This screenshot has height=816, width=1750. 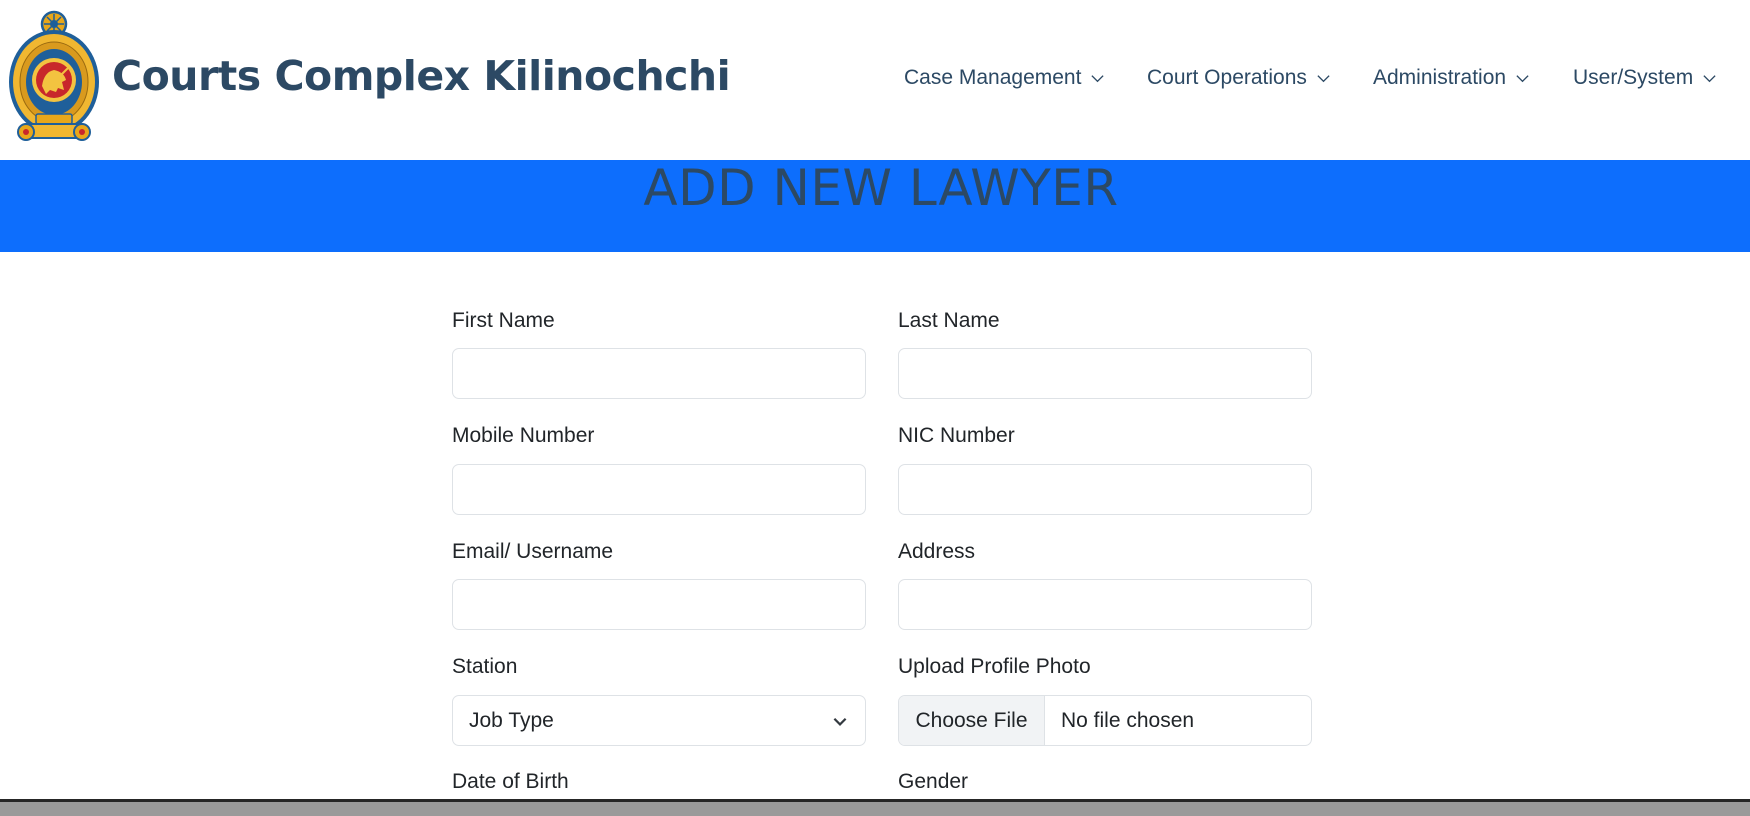 I want to click on choose-file-button: Choose File, so click(x=972, y=720).